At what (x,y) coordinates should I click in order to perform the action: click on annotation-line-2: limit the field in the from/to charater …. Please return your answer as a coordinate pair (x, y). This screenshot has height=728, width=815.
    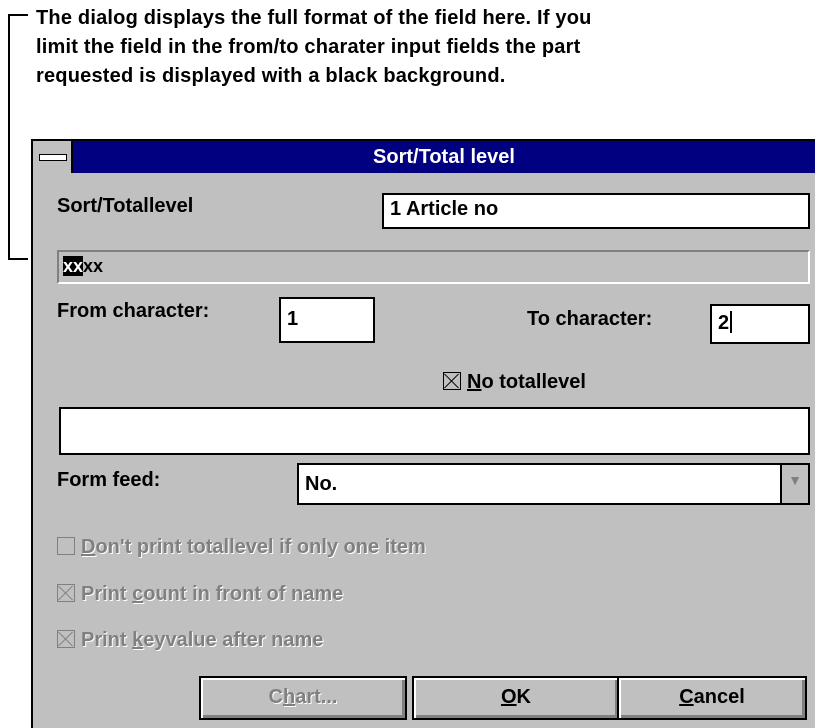
    Looking at the image, I should click on (308, 47).